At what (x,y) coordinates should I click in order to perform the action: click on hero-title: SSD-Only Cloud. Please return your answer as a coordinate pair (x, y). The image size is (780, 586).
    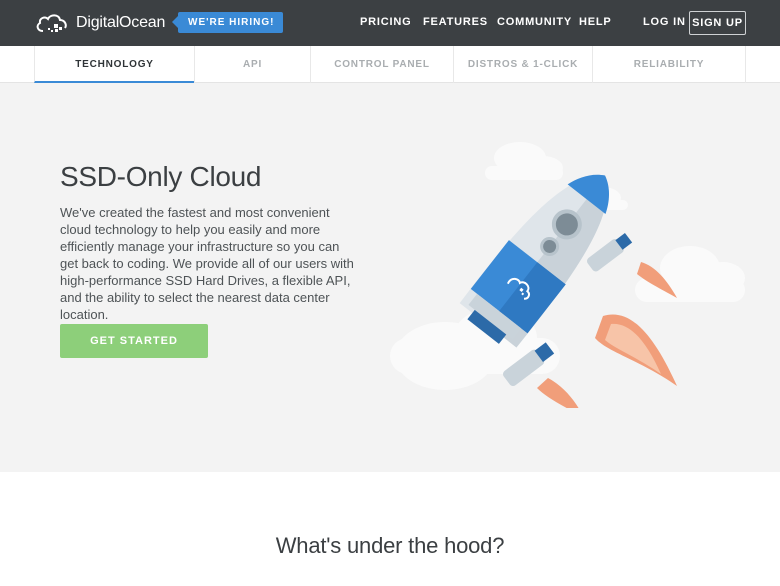
    Looking at the image, I should click on (161, 176).